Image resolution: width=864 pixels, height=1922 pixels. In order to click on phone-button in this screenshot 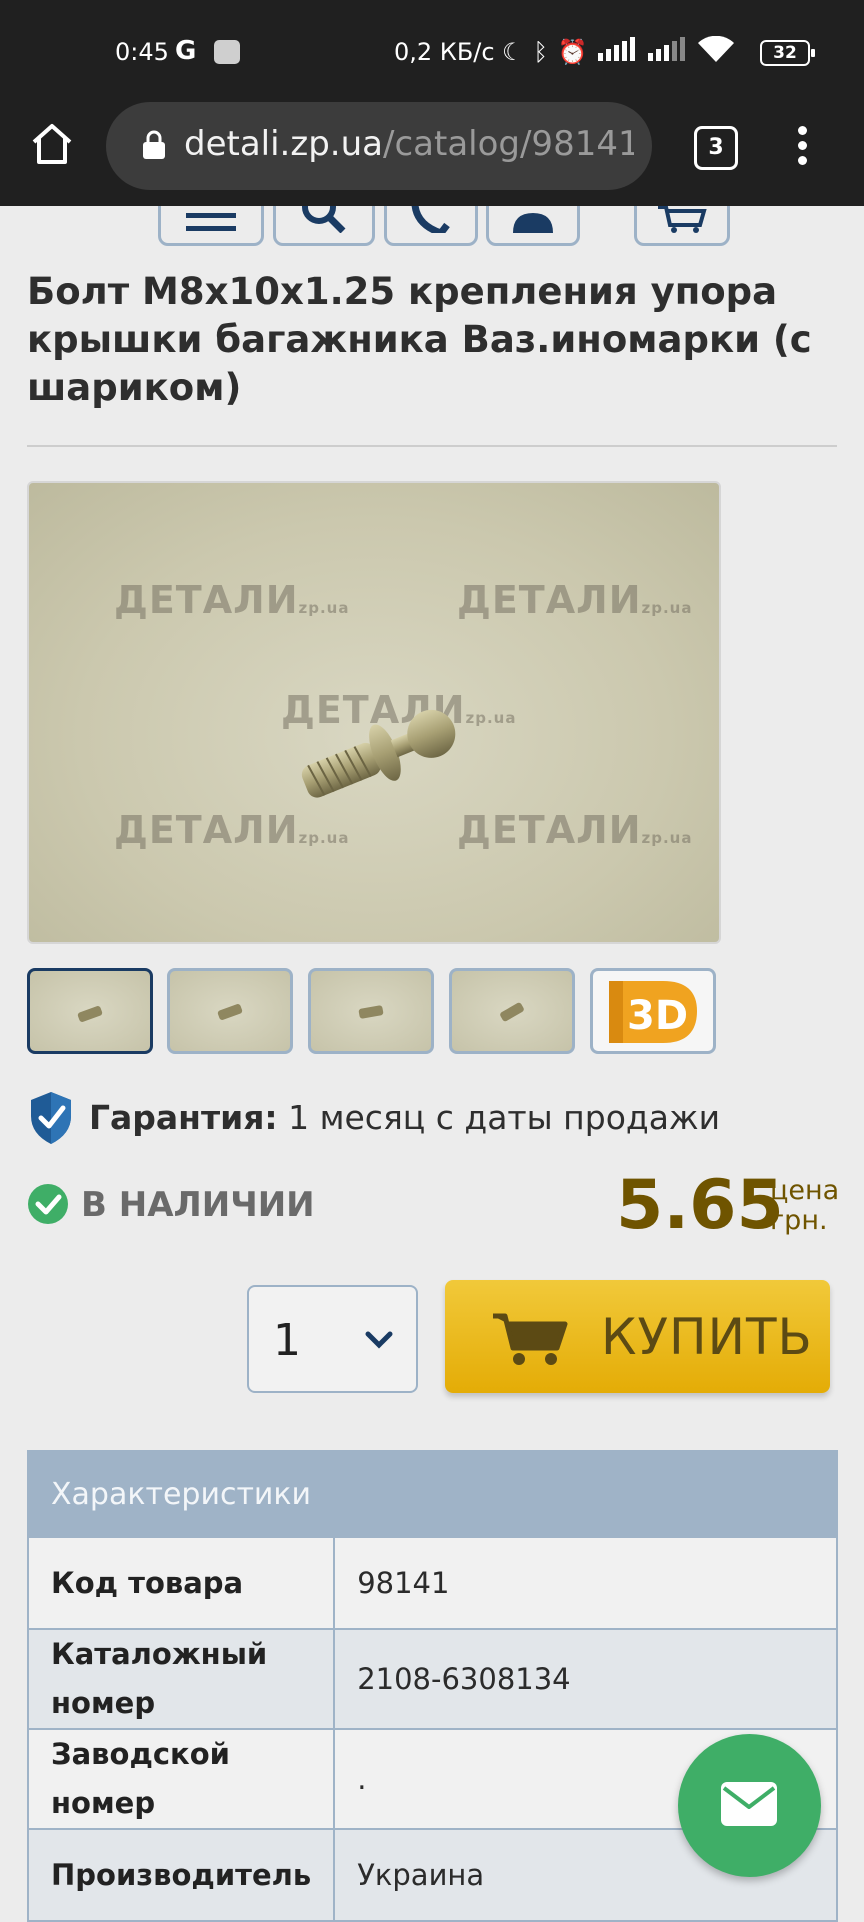, I will do `click(431, 226)`.